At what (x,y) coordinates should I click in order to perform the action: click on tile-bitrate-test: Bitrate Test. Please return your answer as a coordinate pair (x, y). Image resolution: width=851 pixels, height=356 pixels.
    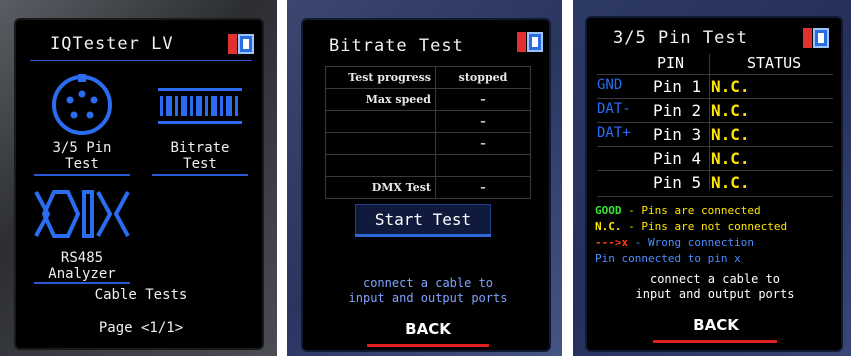
    Looking at the image, I should click on (200, 120).